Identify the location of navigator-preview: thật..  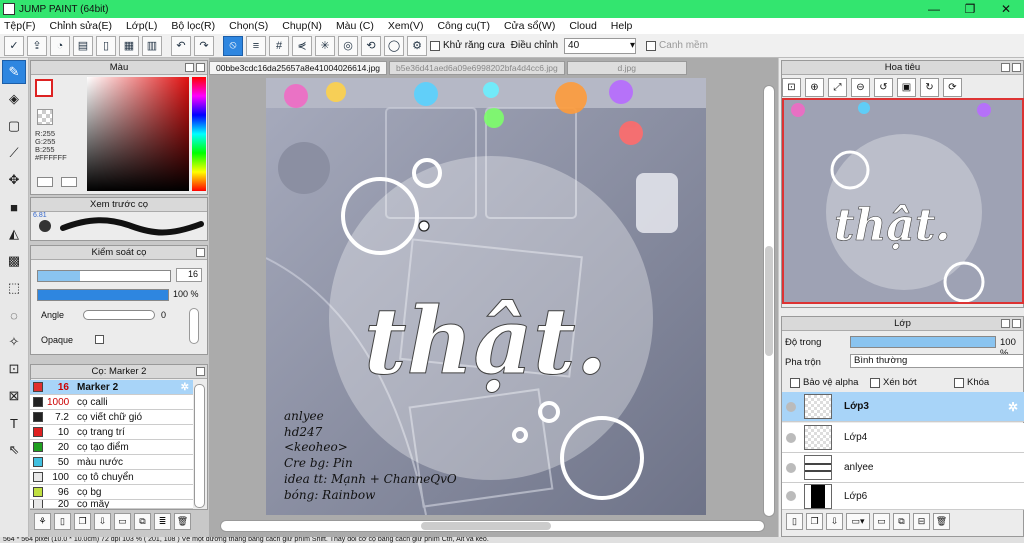
(903, 201).